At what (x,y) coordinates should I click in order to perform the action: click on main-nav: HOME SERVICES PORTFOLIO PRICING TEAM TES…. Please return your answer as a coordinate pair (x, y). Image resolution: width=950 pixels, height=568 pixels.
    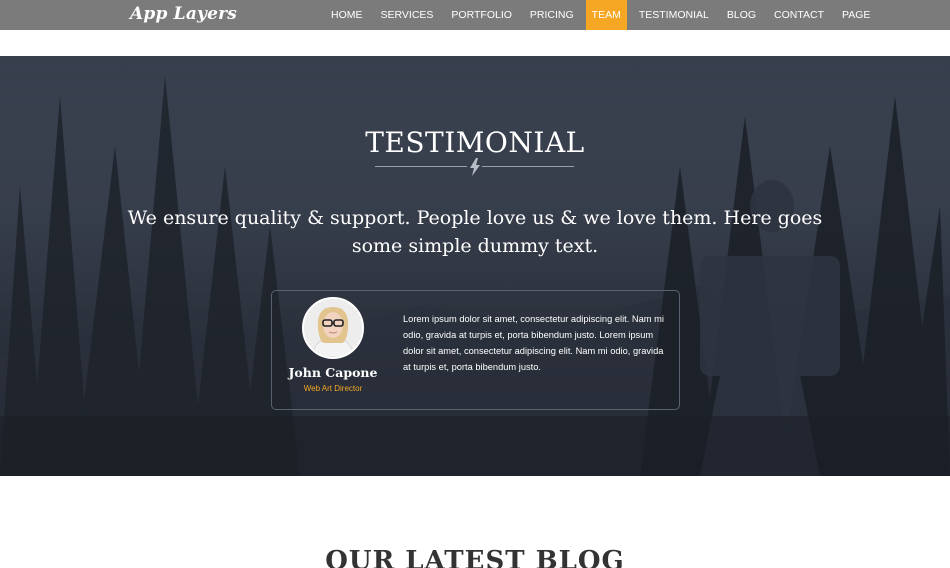
    Looking at the image, I should click on (600, 15).